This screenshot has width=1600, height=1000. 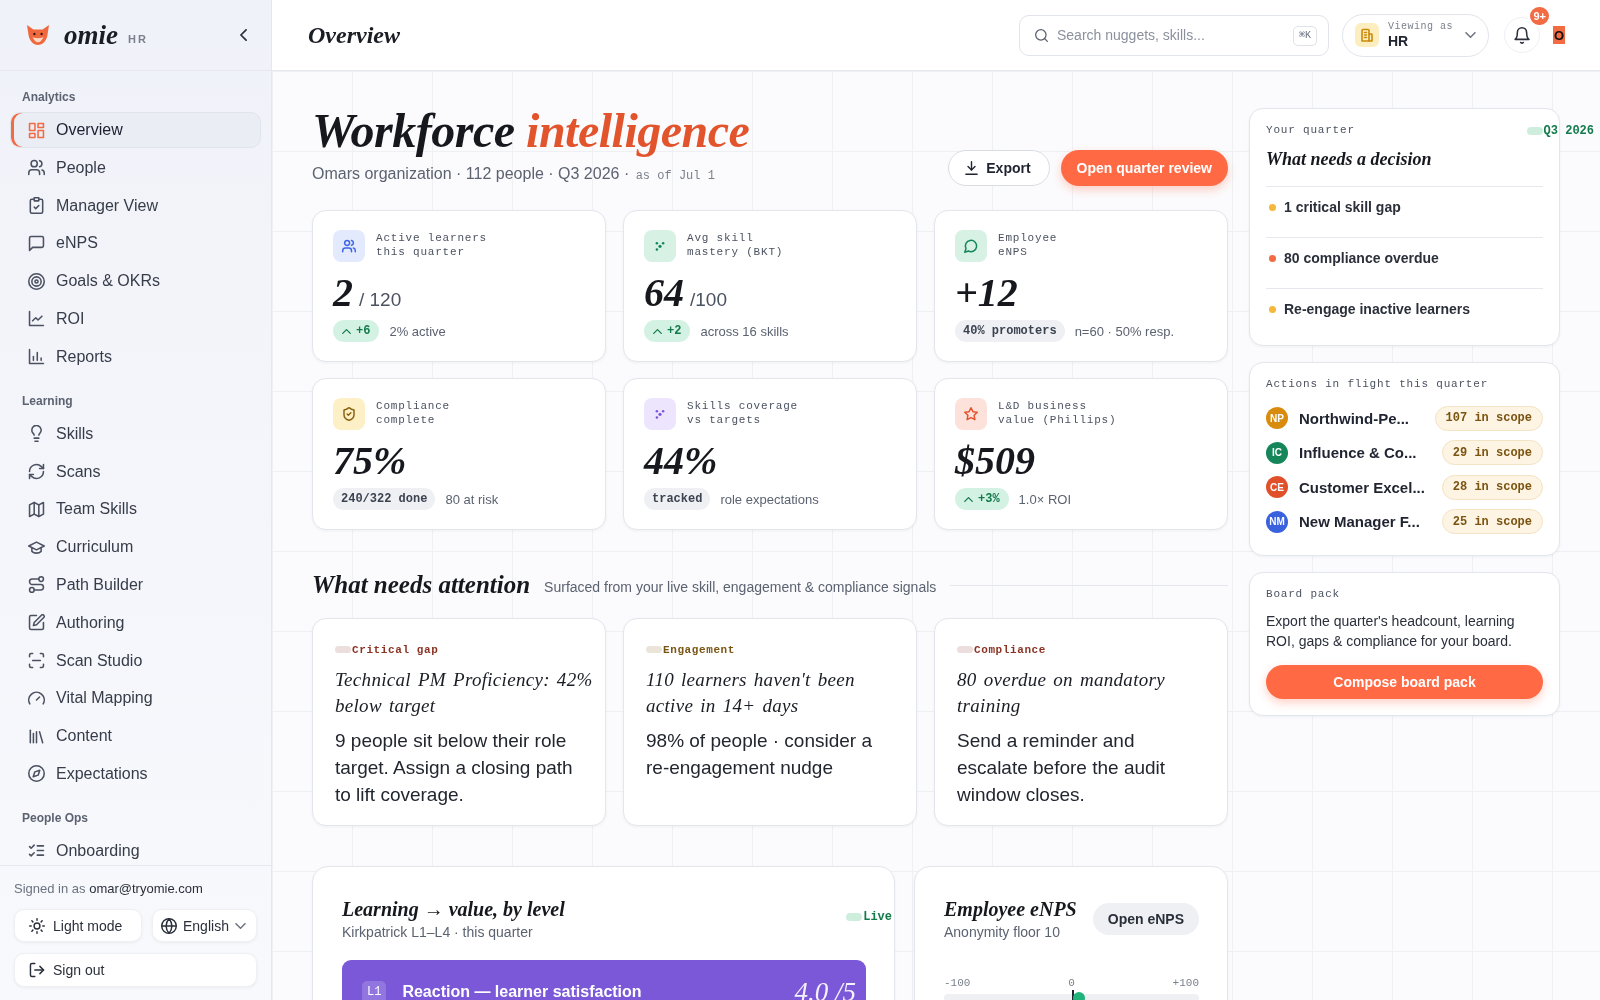 I want to click on nav-item: Overview, so click(x=135, y=130).